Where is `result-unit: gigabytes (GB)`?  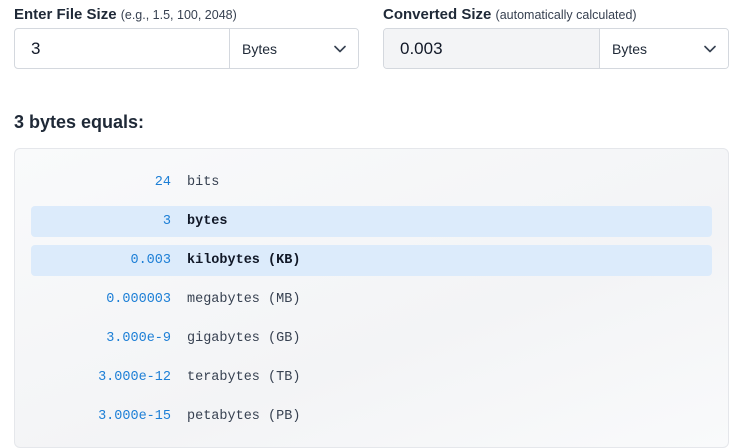
result-unit: gigabytes (GB) is located at coordinates (244, 338).